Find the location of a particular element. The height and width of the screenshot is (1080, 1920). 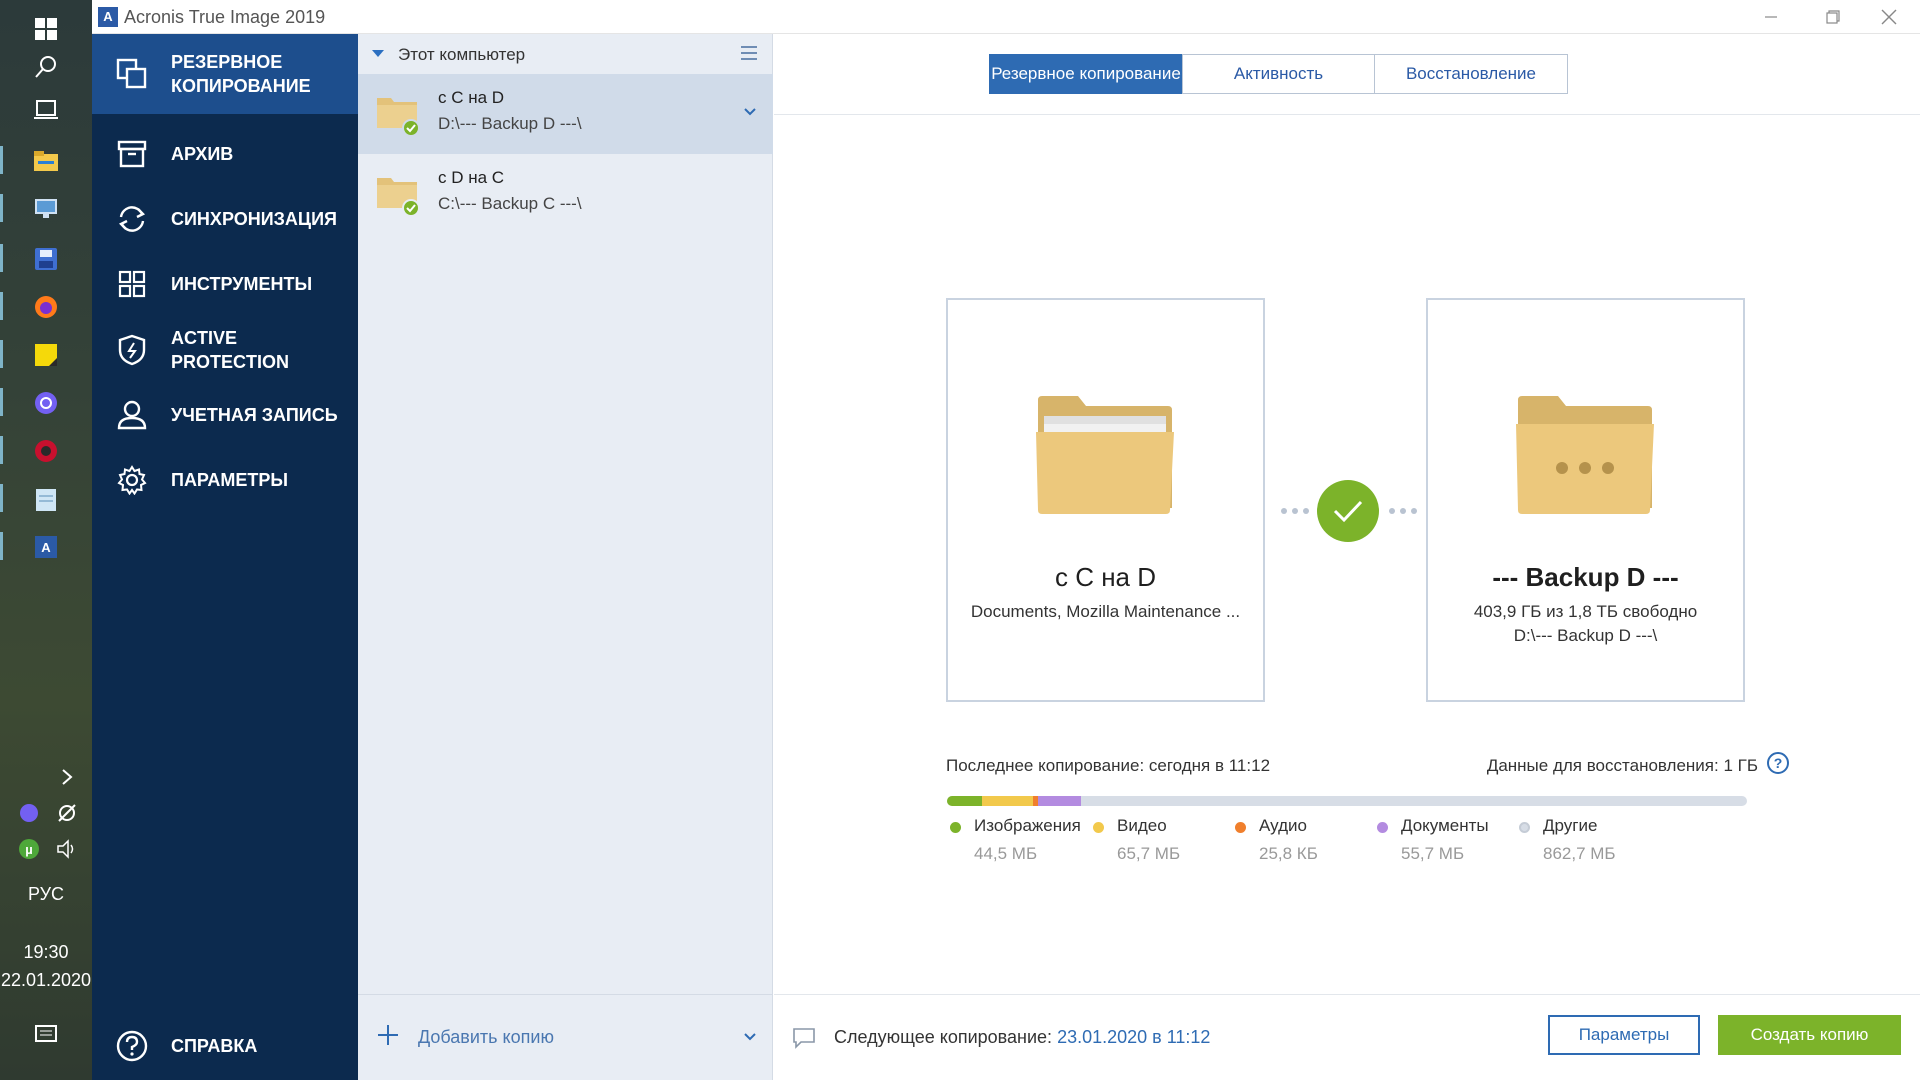

viber-tray-icon is located at coordinates (29, 813).